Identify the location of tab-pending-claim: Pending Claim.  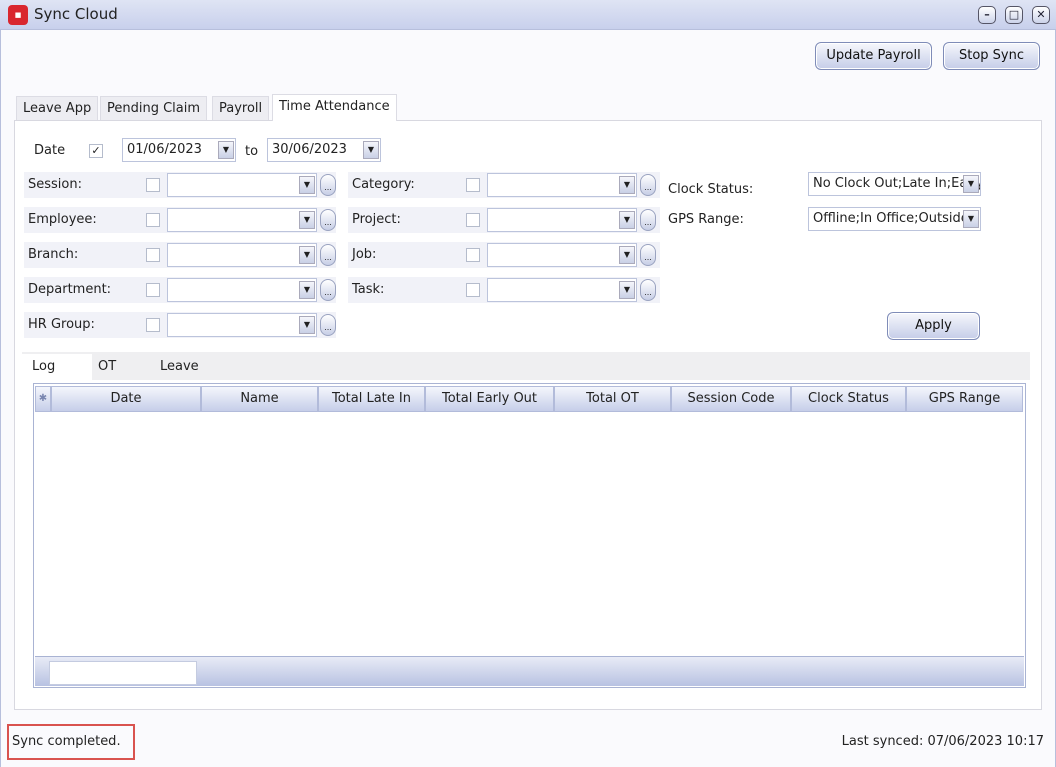
(154, 108).